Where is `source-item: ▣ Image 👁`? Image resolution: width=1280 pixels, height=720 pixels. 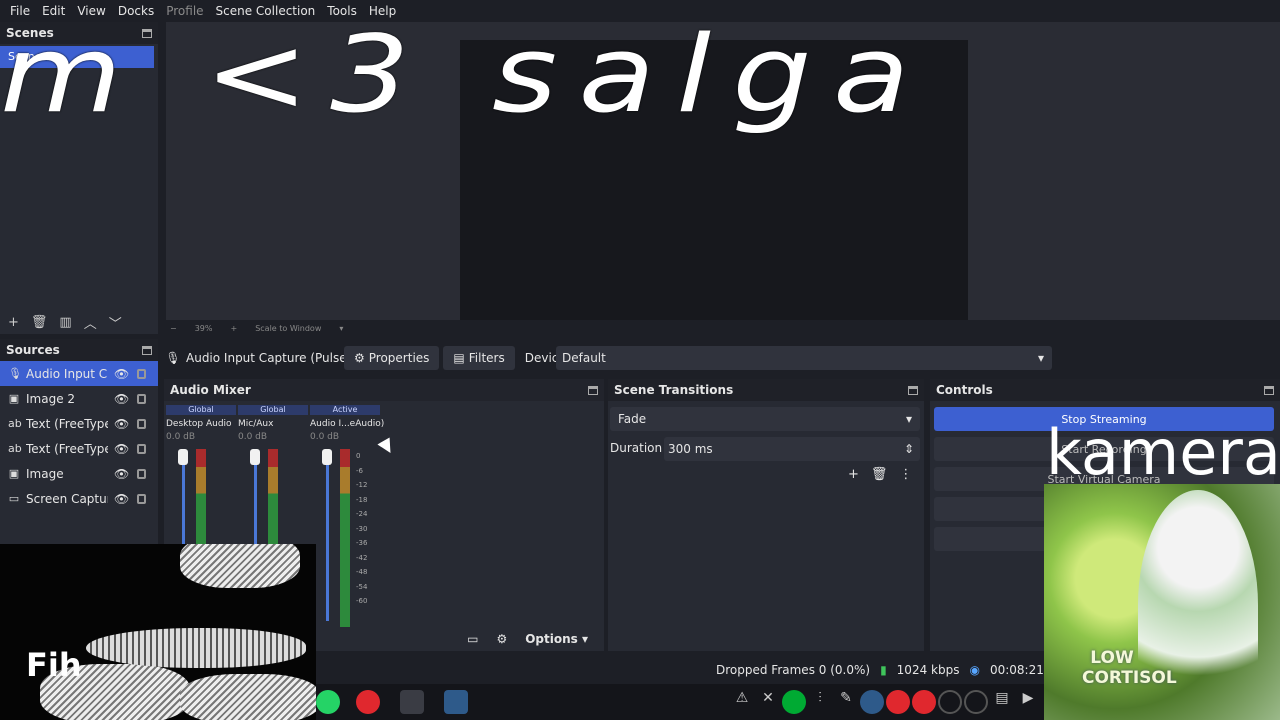
source-item: ▣ Image 👁 is located at coordinates (79, 473).